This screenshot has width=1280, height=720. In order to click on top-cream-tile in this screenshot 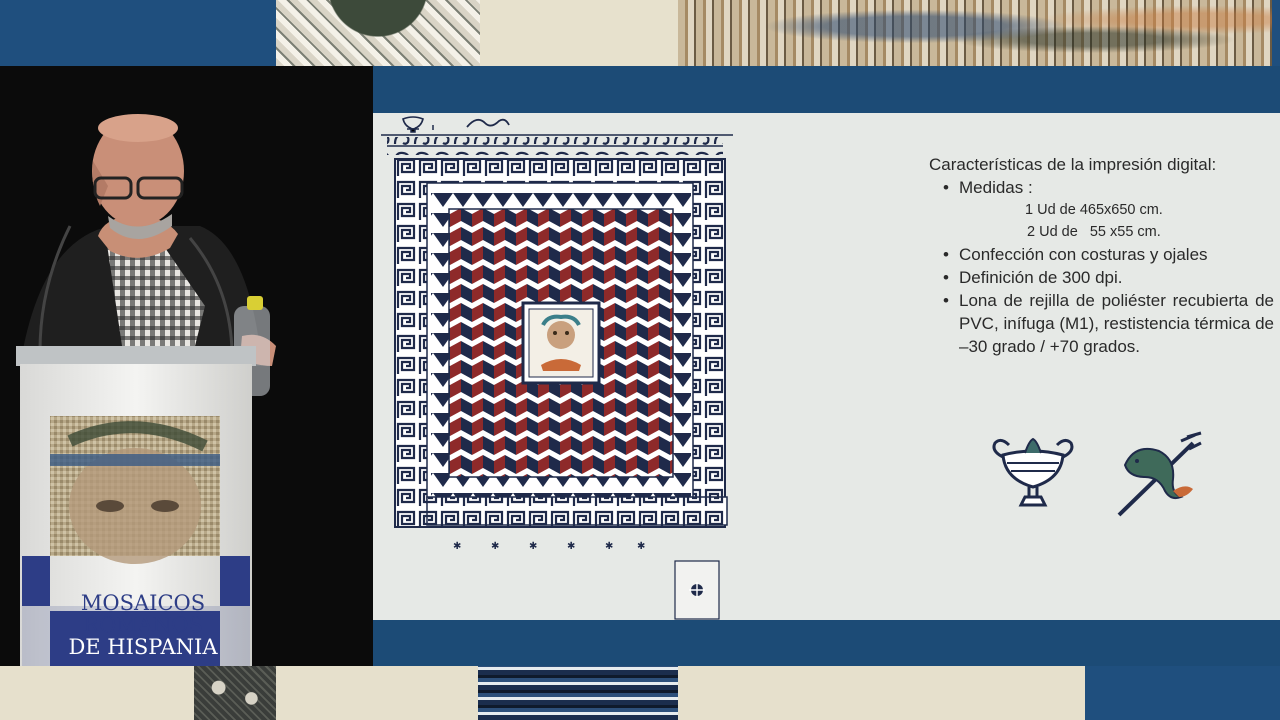, I will do `click(579, 33)`.